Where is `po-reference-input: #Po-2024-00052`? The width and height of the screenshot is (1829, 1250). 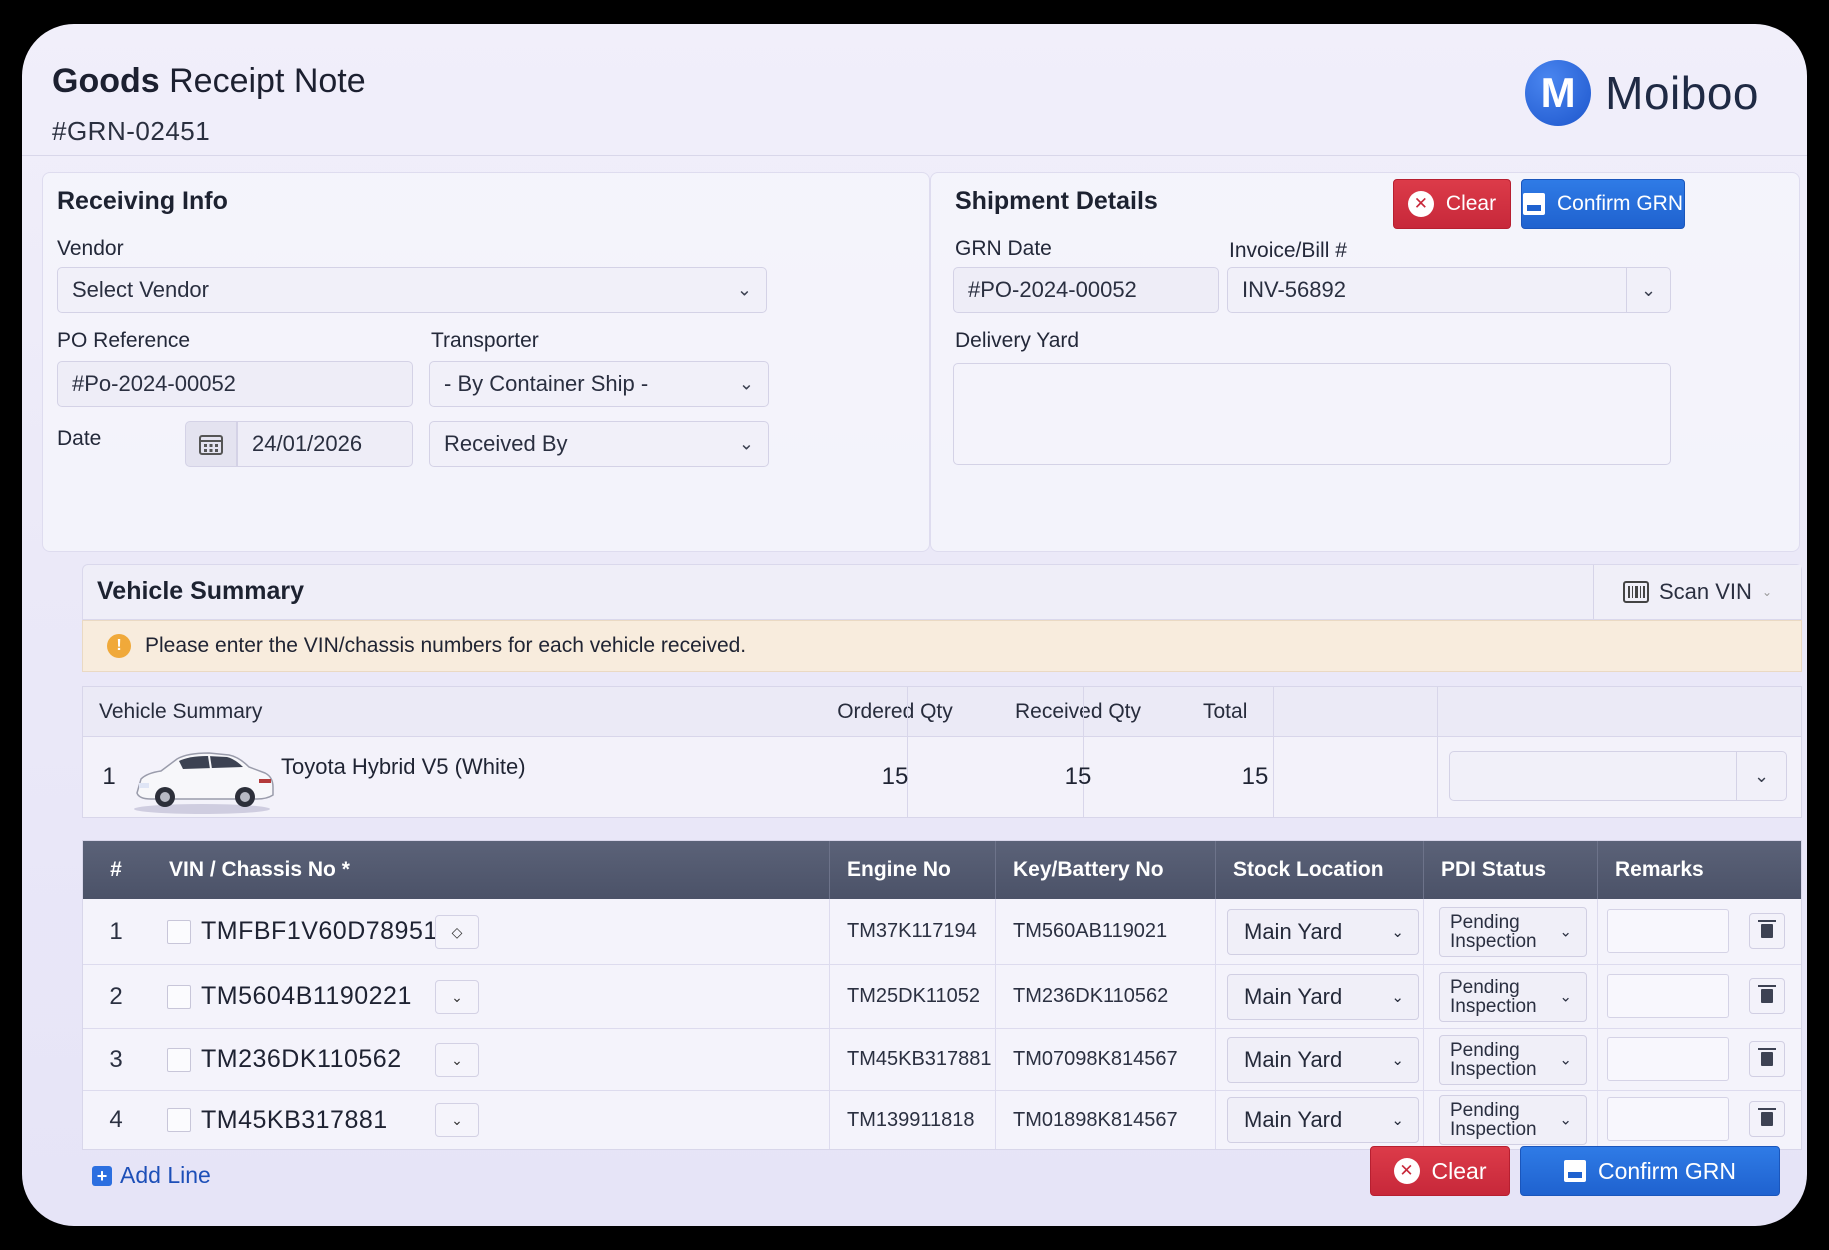 po-reference-input: #Po-2024-00052 is located at coordinates (235, 384).